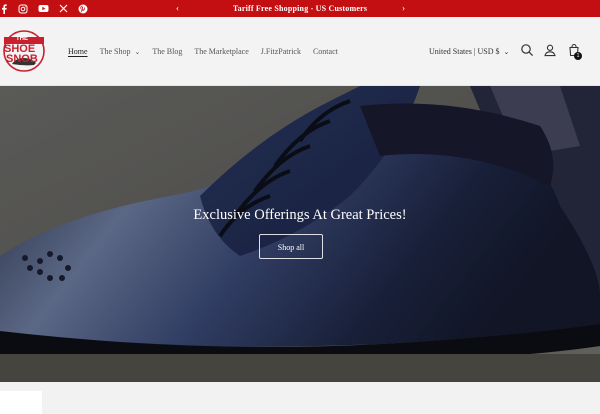  I want to click on hero-title: Exclusive Offerings At Great Prices!, so click(300, 215).